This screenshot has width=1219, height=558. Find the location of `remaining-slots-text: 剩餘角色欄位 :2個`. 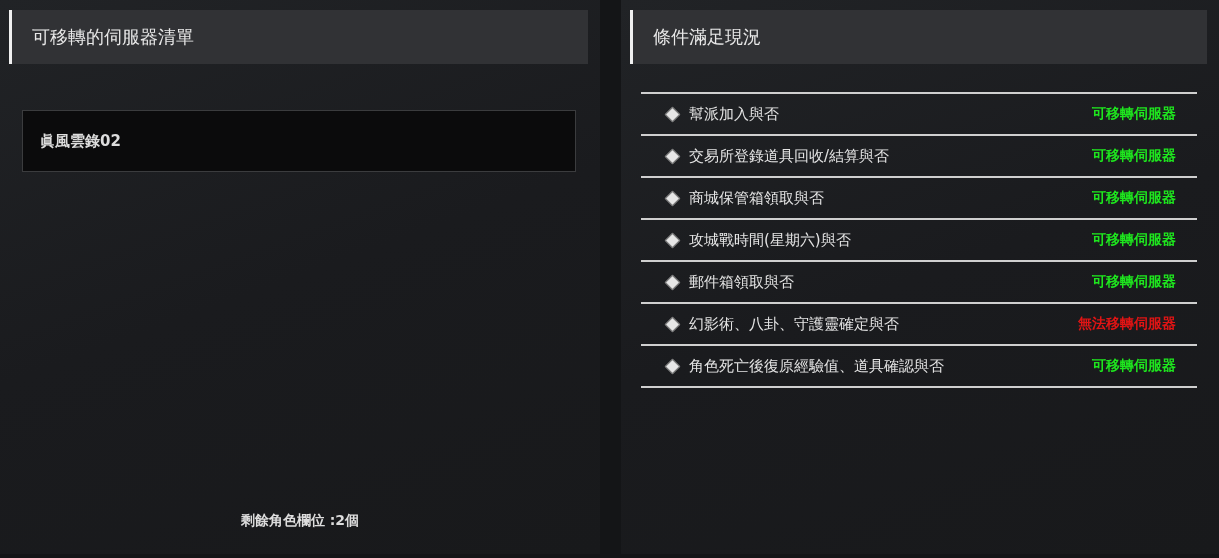

remaining-slots-text: 剩餘角色欄位 :2個 is located at coordinates (300, 521).